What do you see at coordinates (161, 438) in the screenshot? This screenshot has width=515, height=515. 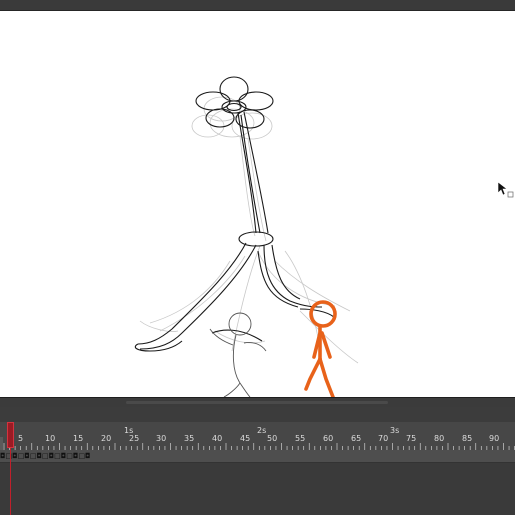 I see `frame-number: 30` at bounding box center [161, 438].